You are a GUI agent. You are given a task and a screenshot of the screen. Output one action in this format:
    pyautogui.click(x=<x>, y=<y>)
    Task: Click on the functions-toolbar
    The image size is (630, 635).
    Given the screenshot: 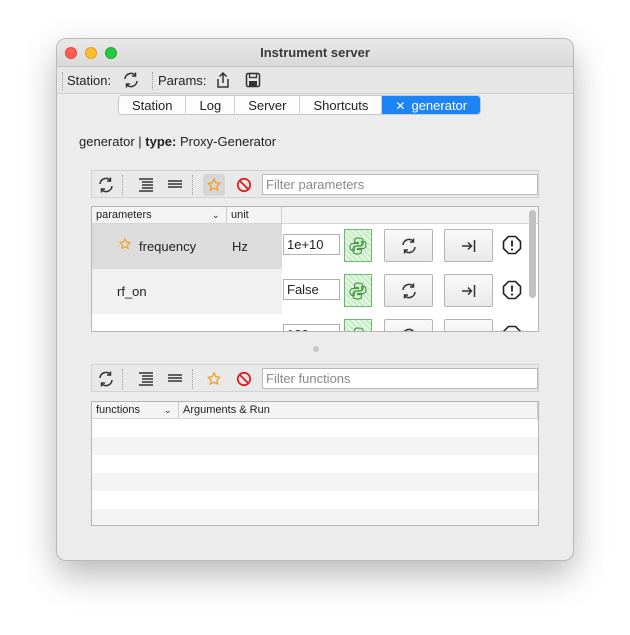 What is the action you would take?
    pyautogui.click(x=315, y=378)
    